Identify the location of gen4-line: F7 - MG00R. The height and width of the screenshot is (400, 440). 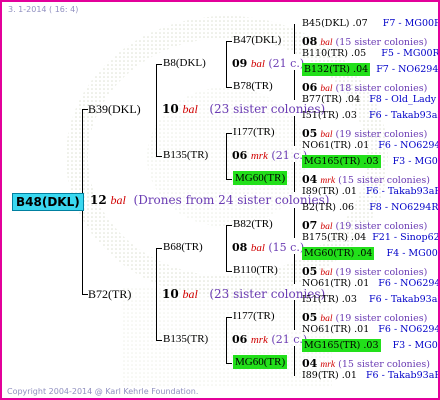
(411, 23).